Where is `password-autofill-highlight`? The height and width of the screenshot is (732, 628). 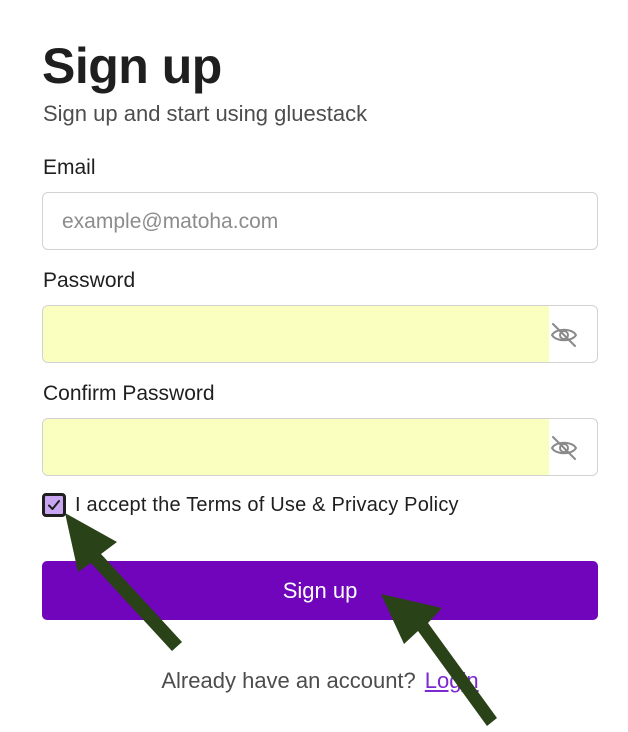
password-autofill-highlight is located at coordinates (296, 334).